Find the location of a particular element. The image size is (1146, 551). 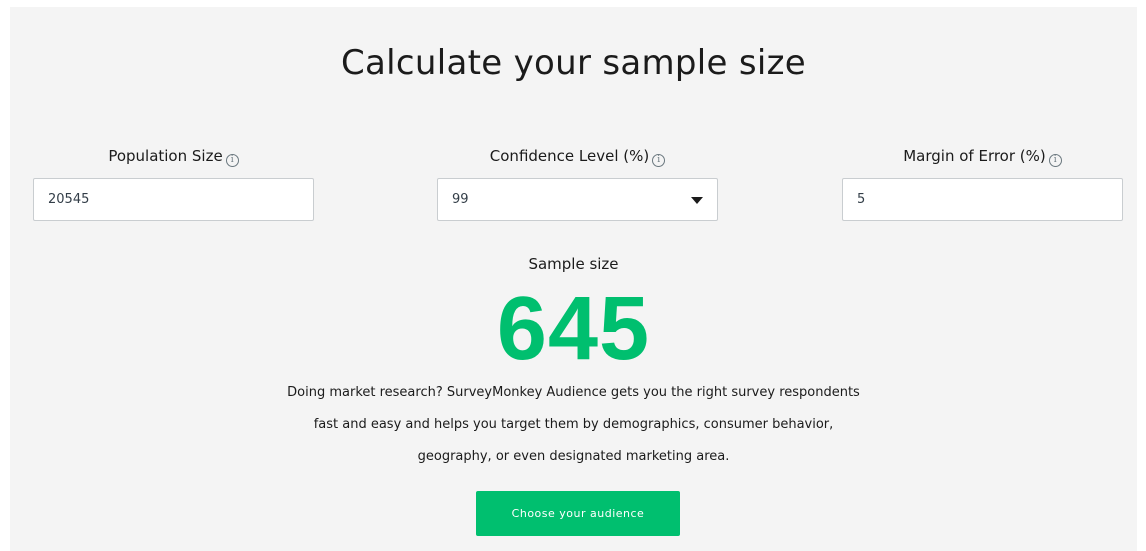

margin-of-error-label: Margin of Error (%) is located at coordinates (974, 156).